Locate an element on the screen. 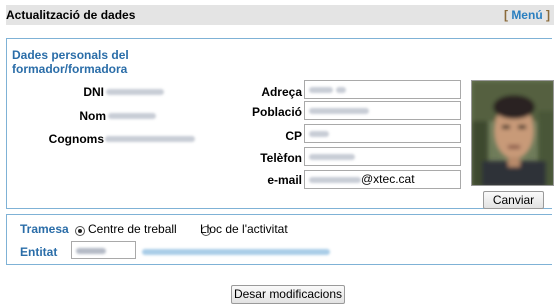  change-photo-button: Canviar is located at coordinates (513, 200).